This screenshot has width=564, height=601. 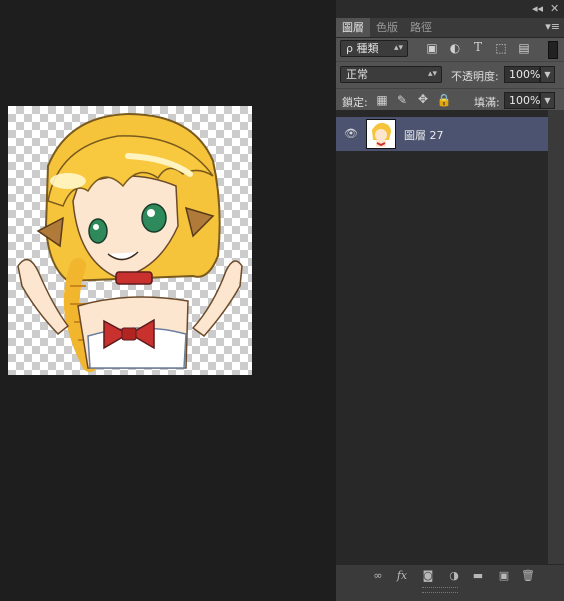 I want to click on new-layer-icon: ▣, so click(x=504, y=575).